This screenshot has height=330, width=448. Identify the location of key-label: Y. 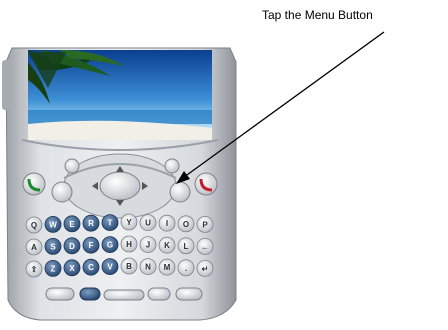
(129, 222).